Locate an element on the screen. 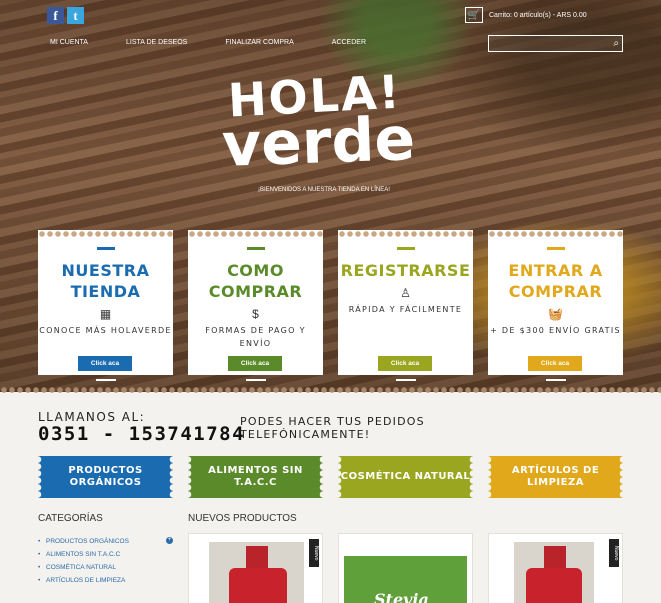 This screenshot has width=661, height=603. category-banner-organicos: PRODUCTOS ORGÁNICOS is located at coordinates (105, 477).